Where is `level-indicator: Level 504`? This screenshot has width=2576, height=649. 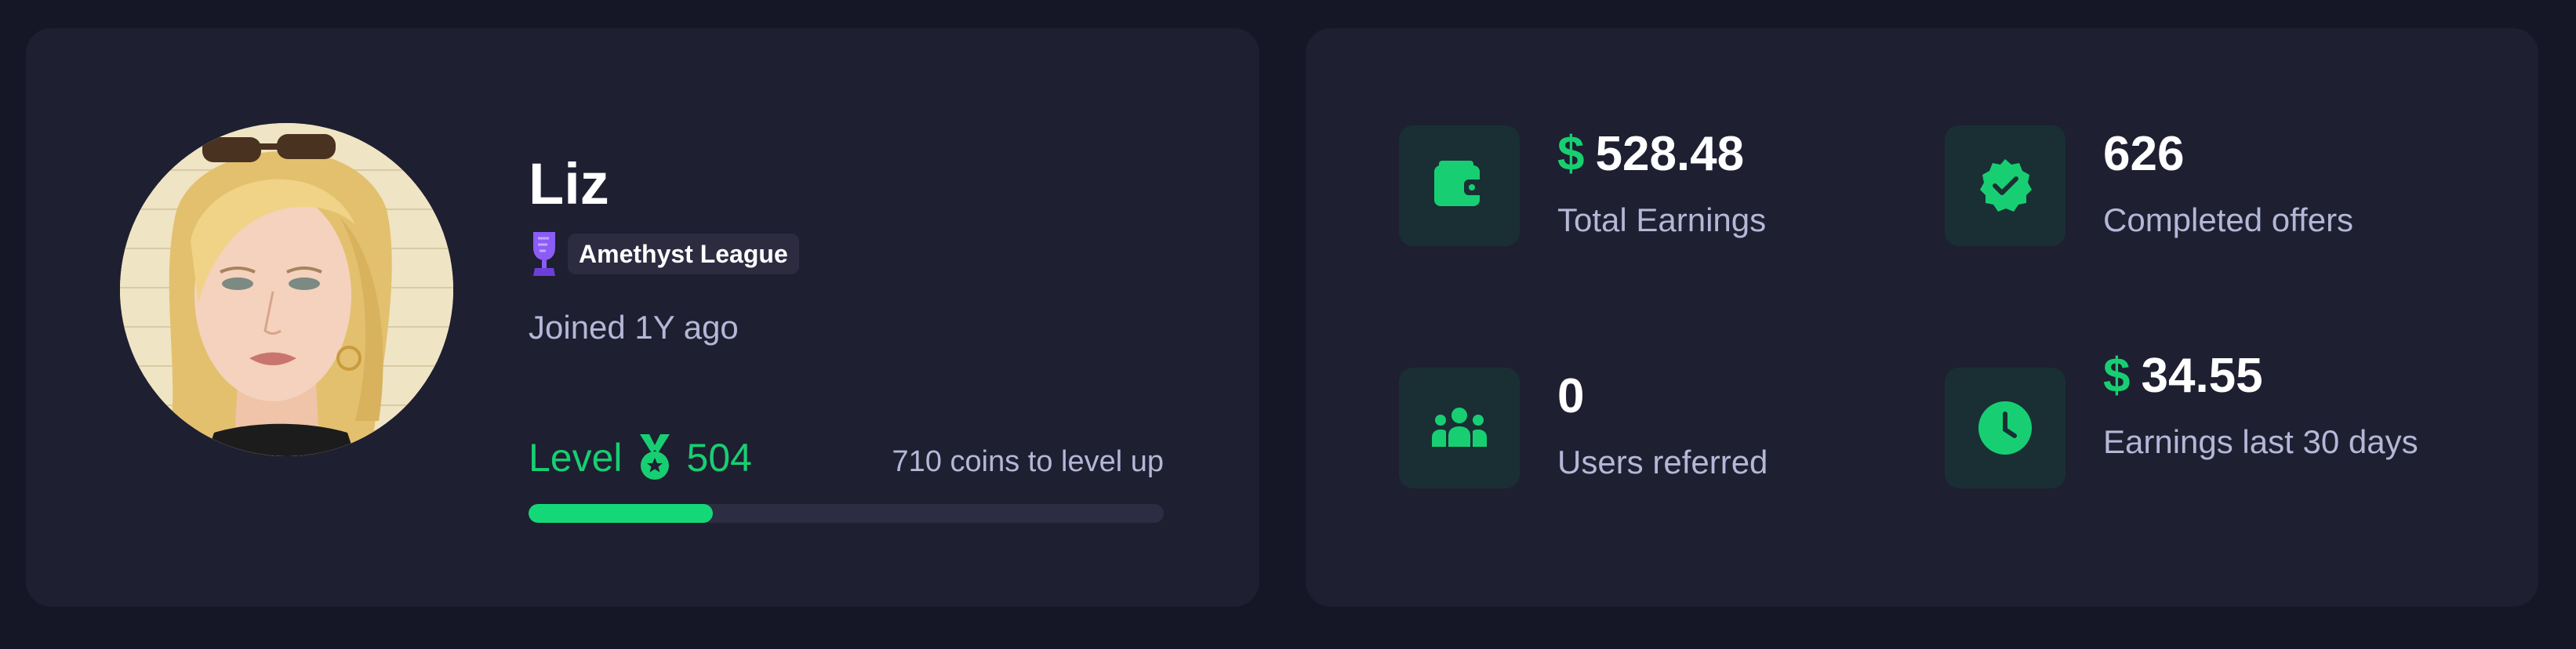 level-indicator: Level 504 is located at coordinates (640, 457).